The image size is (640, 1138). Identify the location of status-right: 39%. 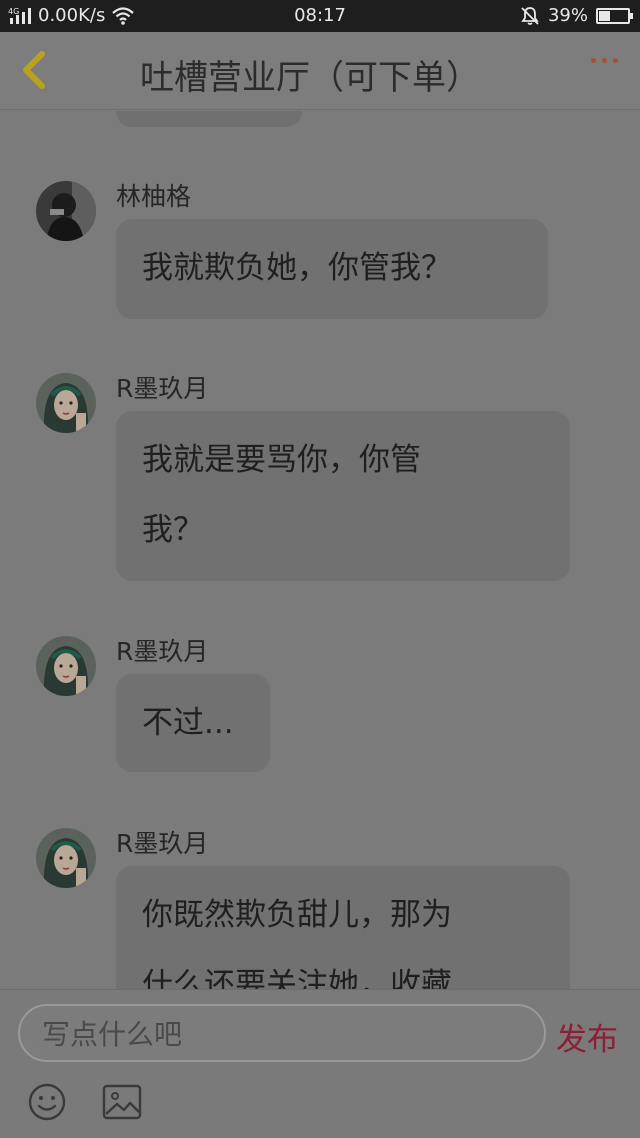
(576, 15).